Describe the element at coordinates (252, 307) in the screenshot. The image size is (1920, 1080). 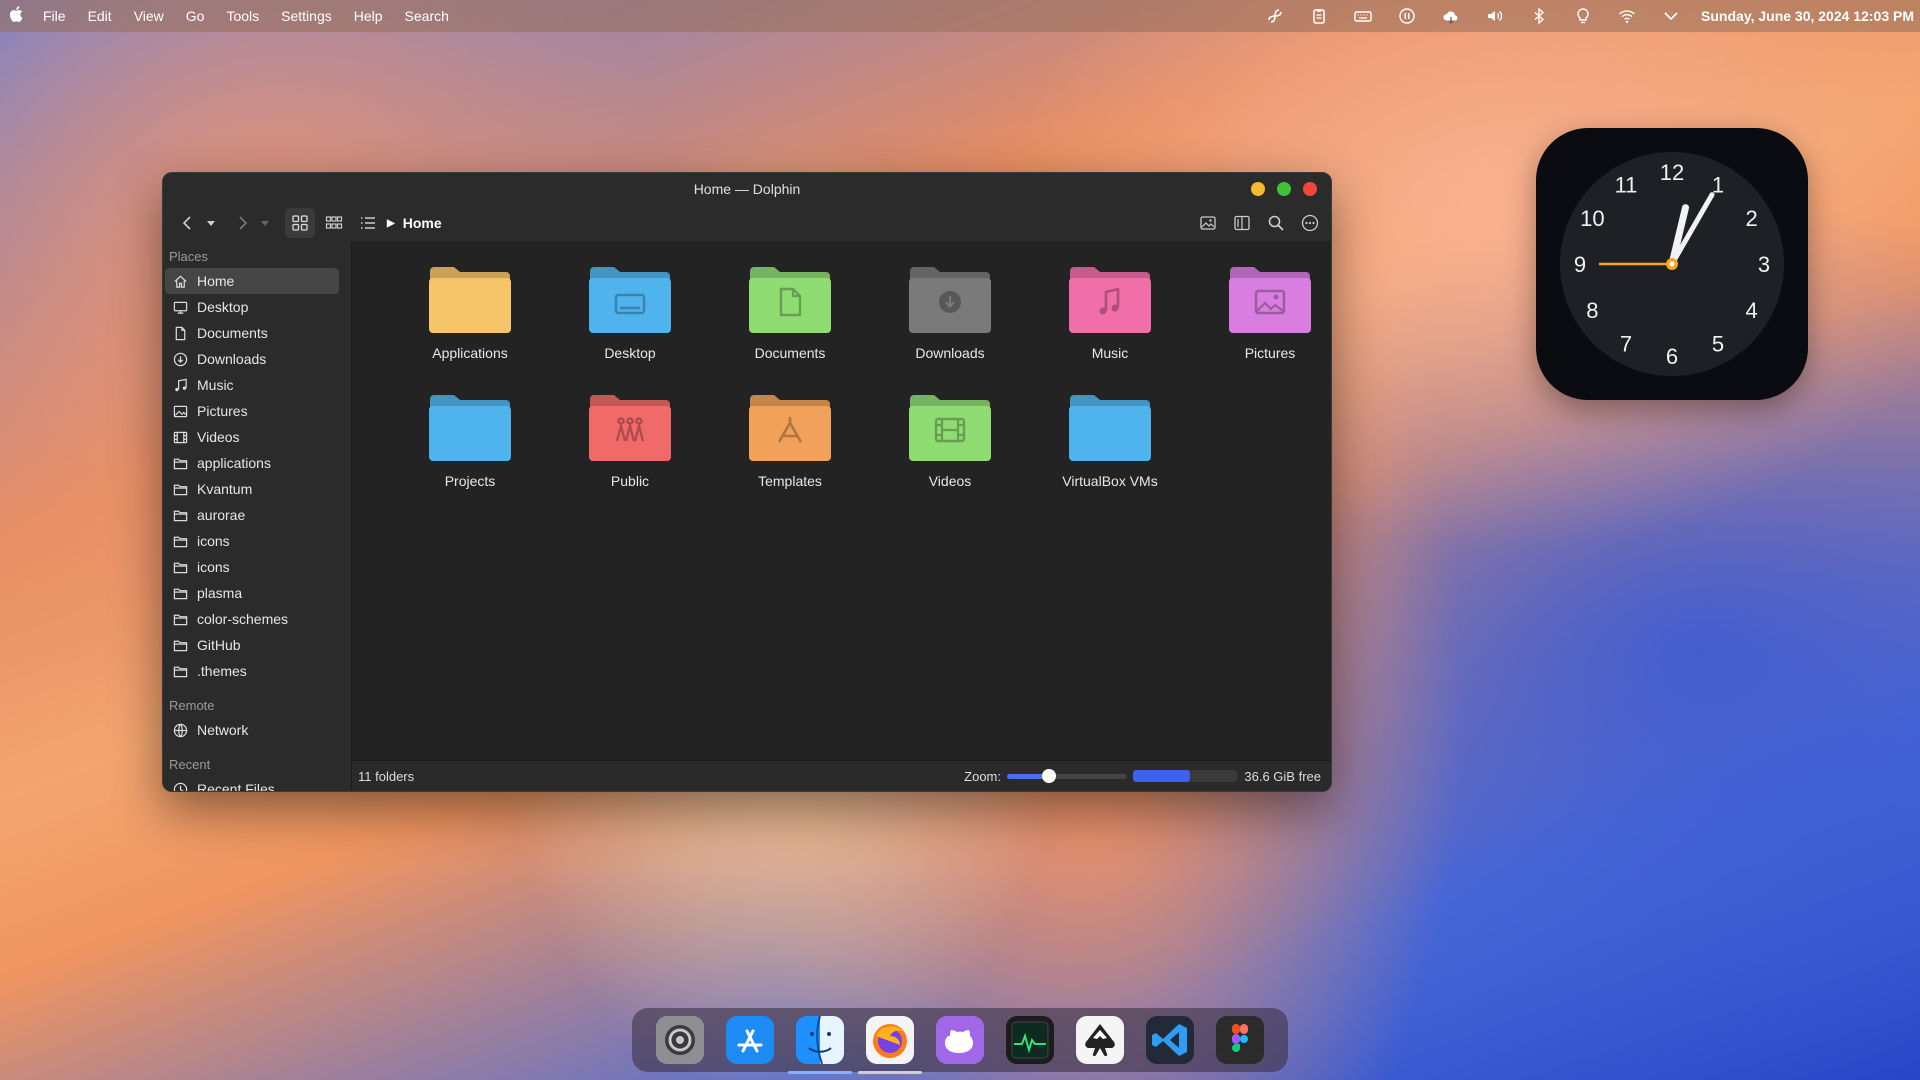
I see `sidebar-item-desktop: Desktop` at that location.